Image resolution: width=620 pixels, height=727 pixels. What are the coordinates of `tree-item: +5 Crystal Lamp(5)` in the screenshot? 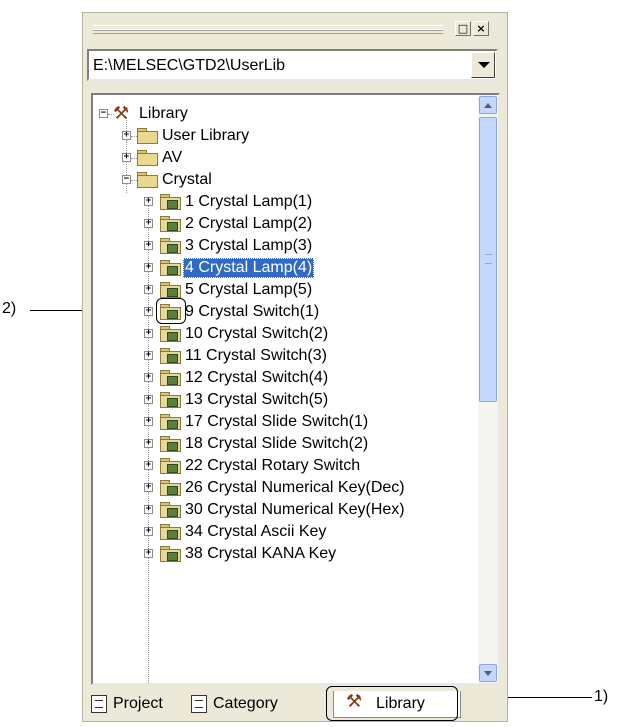 It's located at (284, 290).